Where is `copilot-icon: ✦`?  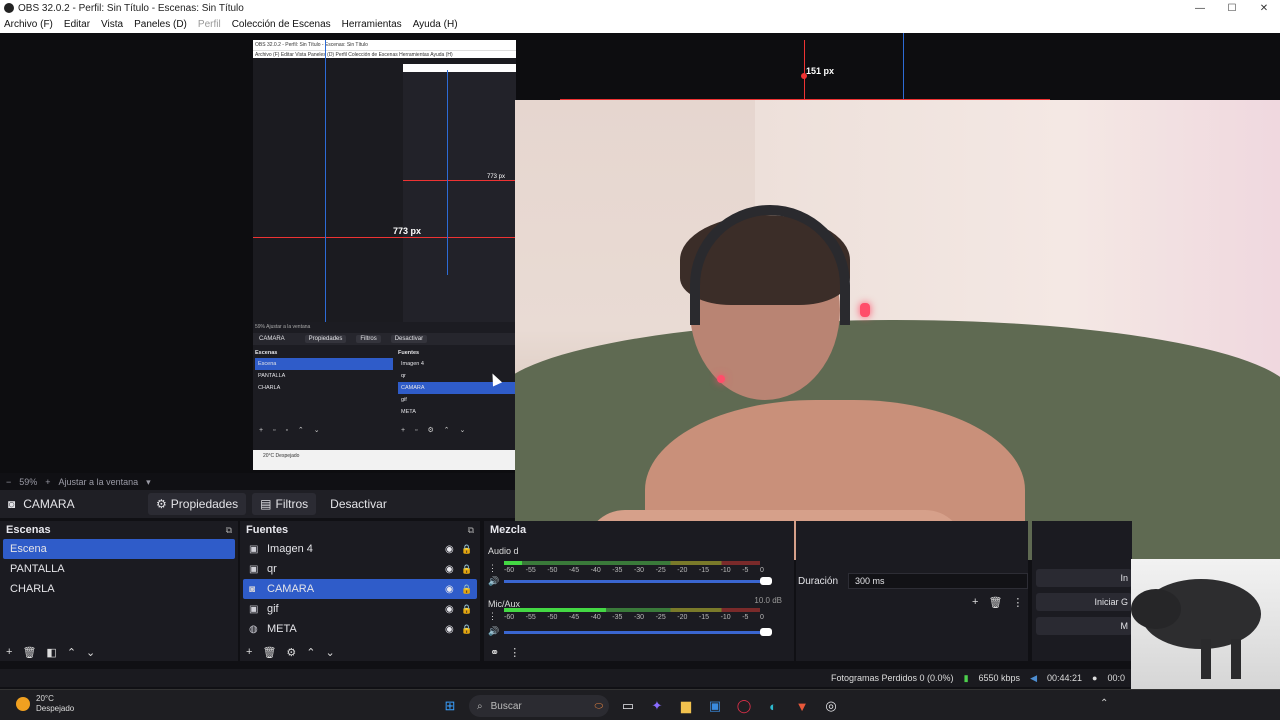 copilot-icon: ✦ is located at coordinates (657, 706).